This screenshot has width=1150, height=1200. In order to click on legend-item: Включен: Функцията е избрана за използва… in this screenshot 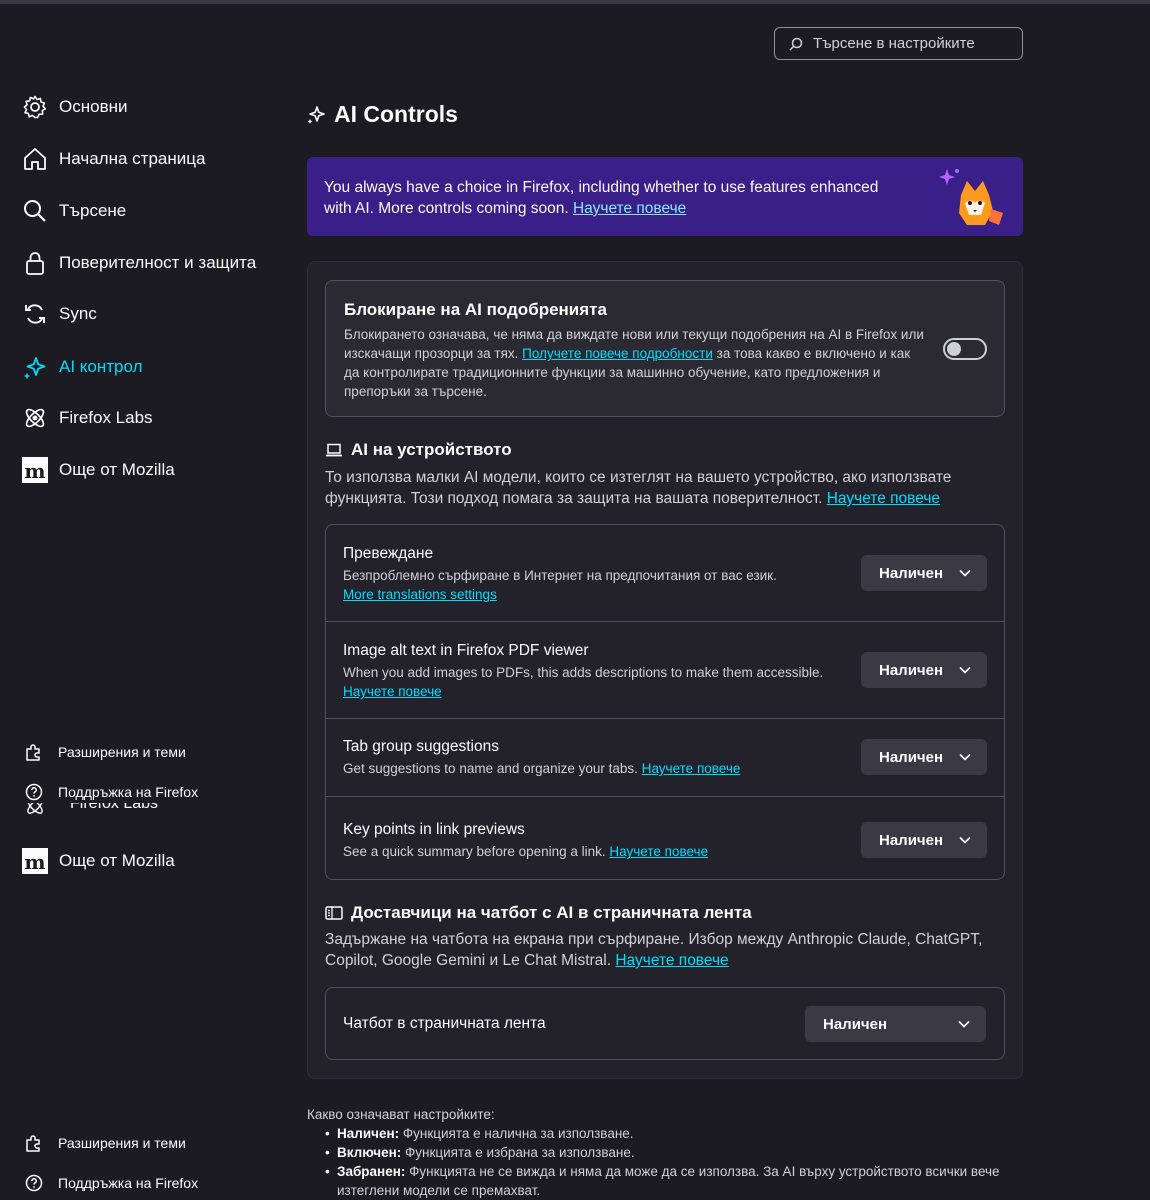, I will do `click(676, 1152)`.